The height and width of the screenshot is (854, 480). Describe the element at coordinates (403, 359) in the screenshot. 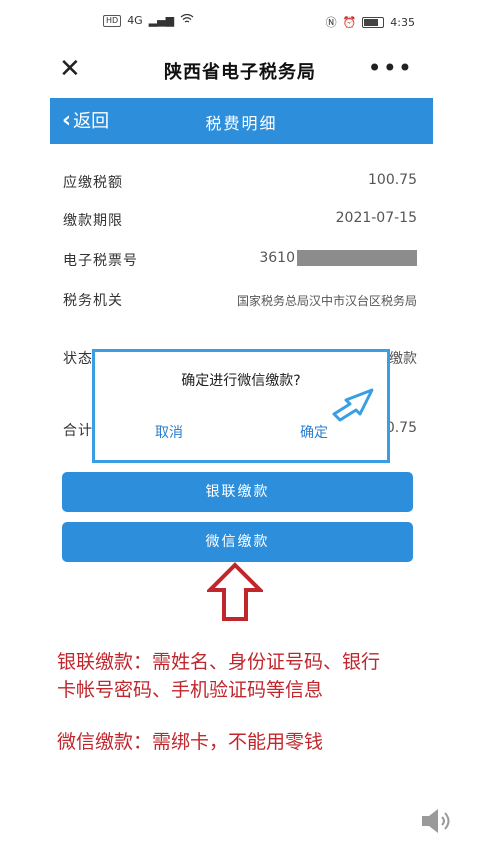

I see `status-value: 缴款` at that location.